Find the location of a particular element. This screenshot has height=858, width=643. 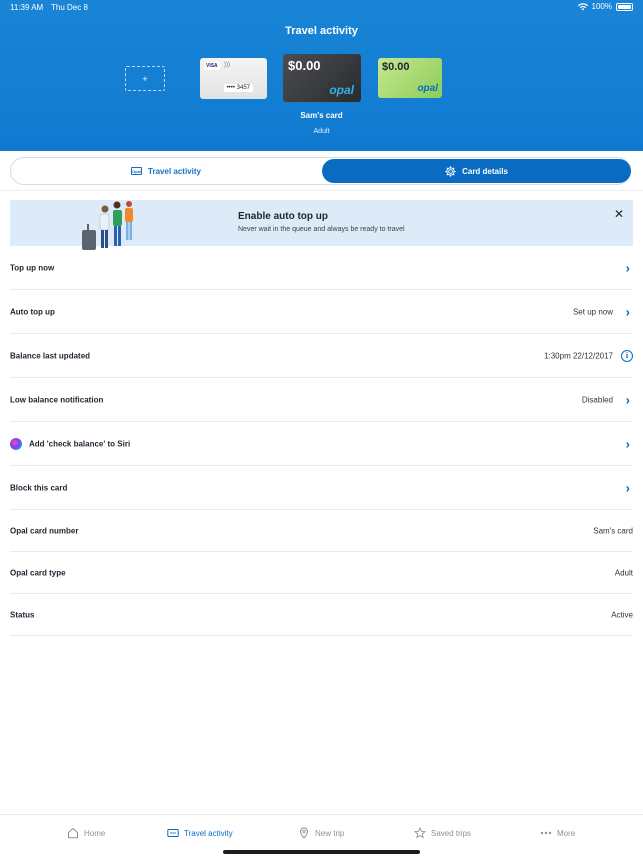

row-value: Active is located at coordinates (622, 614).